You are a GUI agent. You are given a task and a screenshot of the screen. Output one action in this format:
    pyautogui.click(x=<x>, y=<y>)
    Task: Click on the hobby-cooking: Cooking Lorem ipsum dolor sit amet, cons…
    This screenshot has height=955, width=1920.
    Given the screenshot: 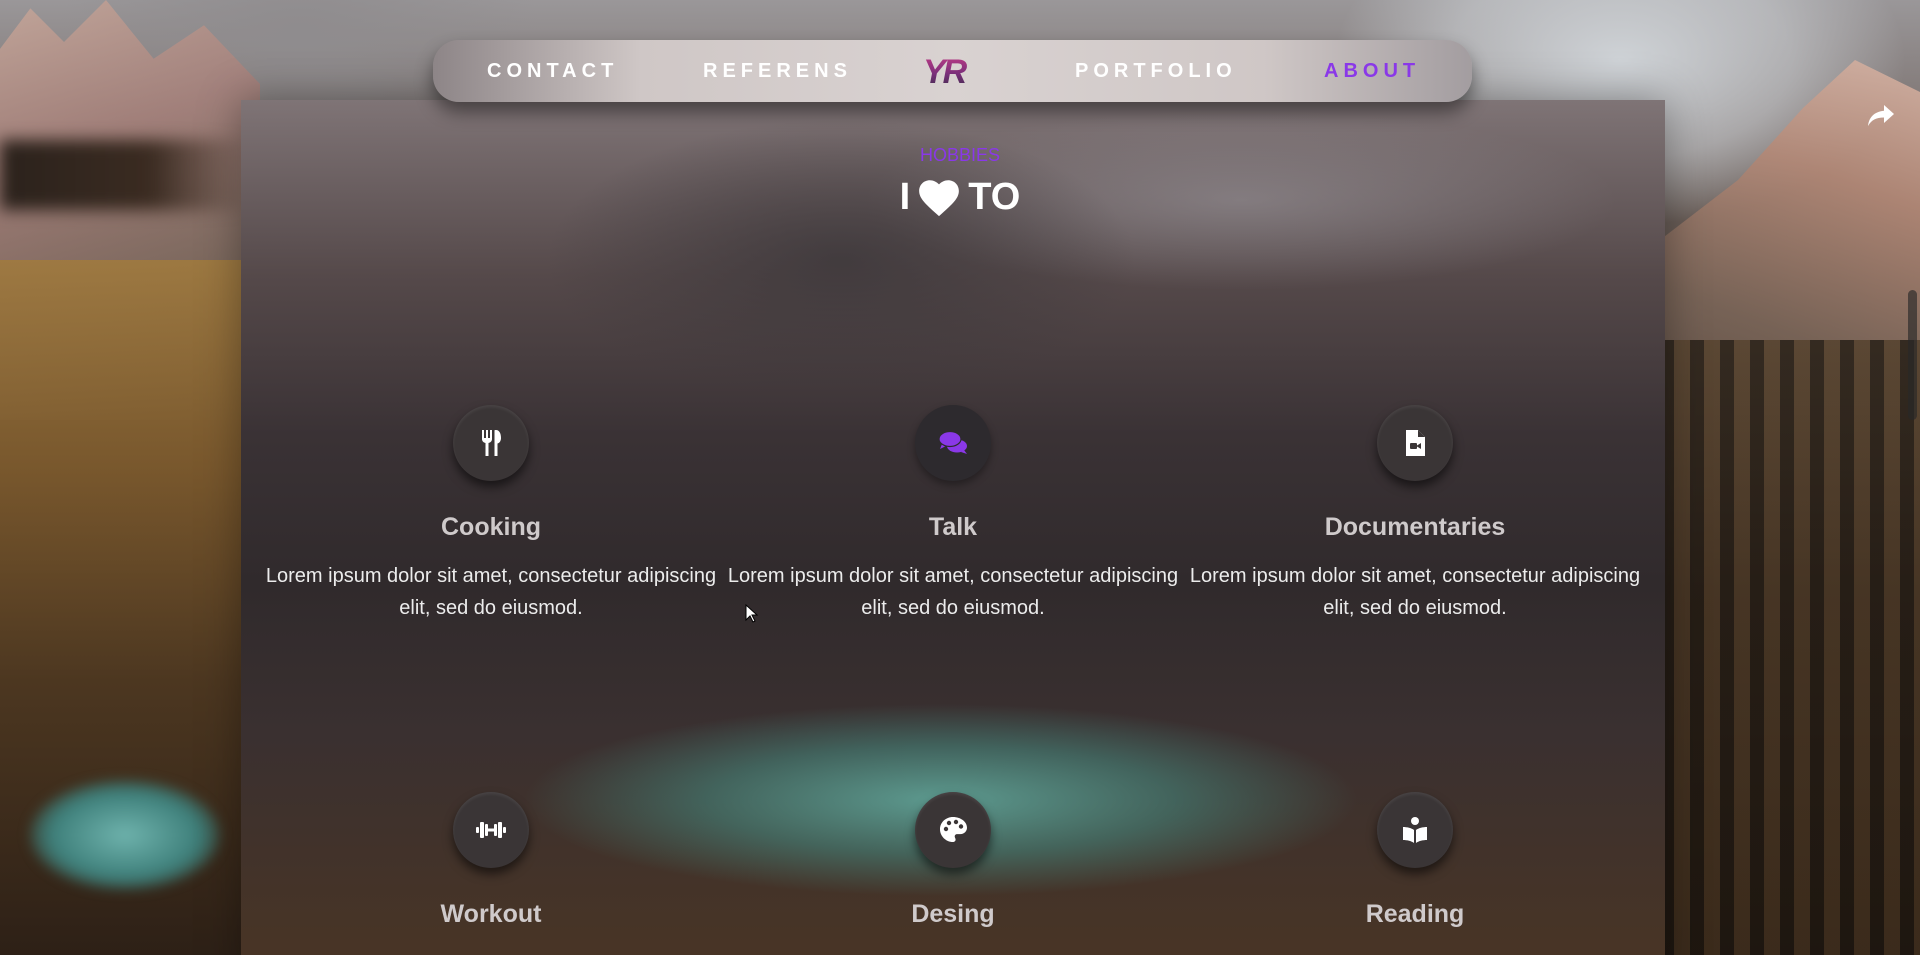 What is the action you would take?
    pyautogui.click(x=491, y=514)
    